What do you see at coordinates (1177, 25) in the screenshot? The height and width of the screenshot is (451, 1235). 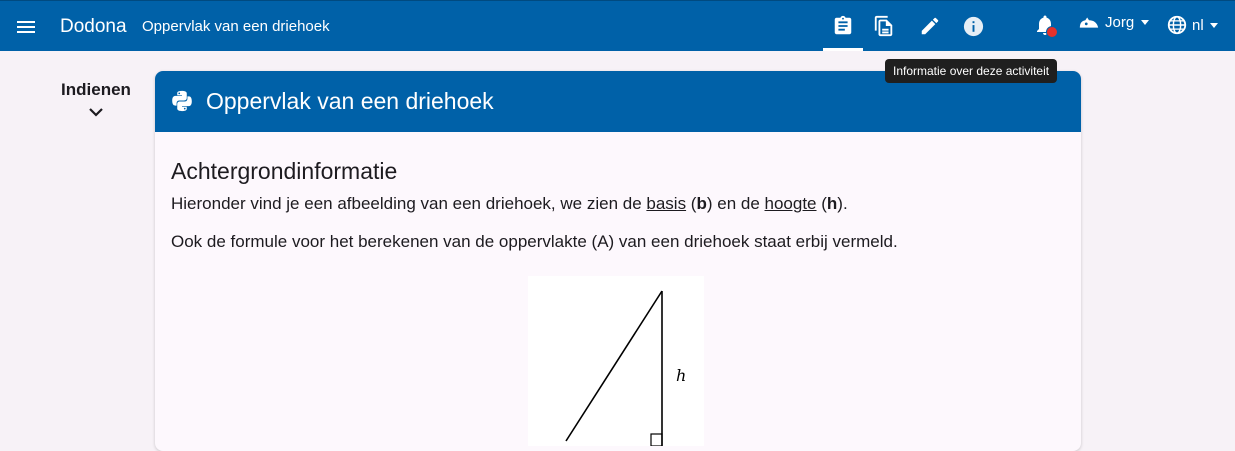 I see `globe-icon` at bounding box center [1177, 25].